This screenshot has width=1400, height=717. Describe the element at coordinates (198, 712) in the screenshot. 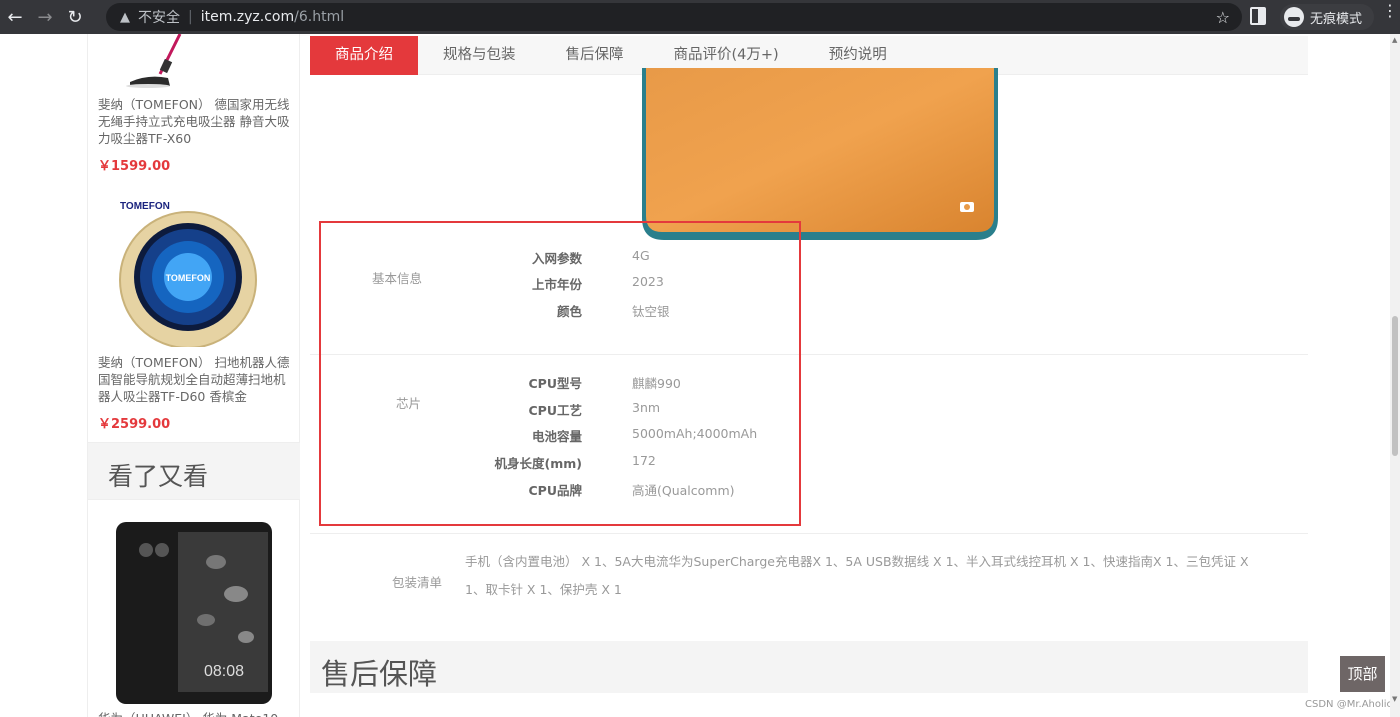

I see `mate10-product-name: 华为（HUAWEI） 华为 Mate10 4G` at that location.